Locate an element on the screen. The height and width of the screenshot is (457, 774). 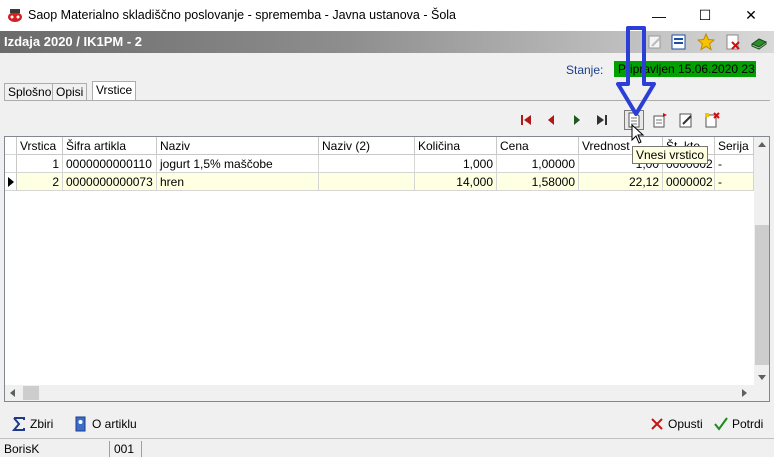
tab-opisi: Opisi is located at coordinates (70, 91).